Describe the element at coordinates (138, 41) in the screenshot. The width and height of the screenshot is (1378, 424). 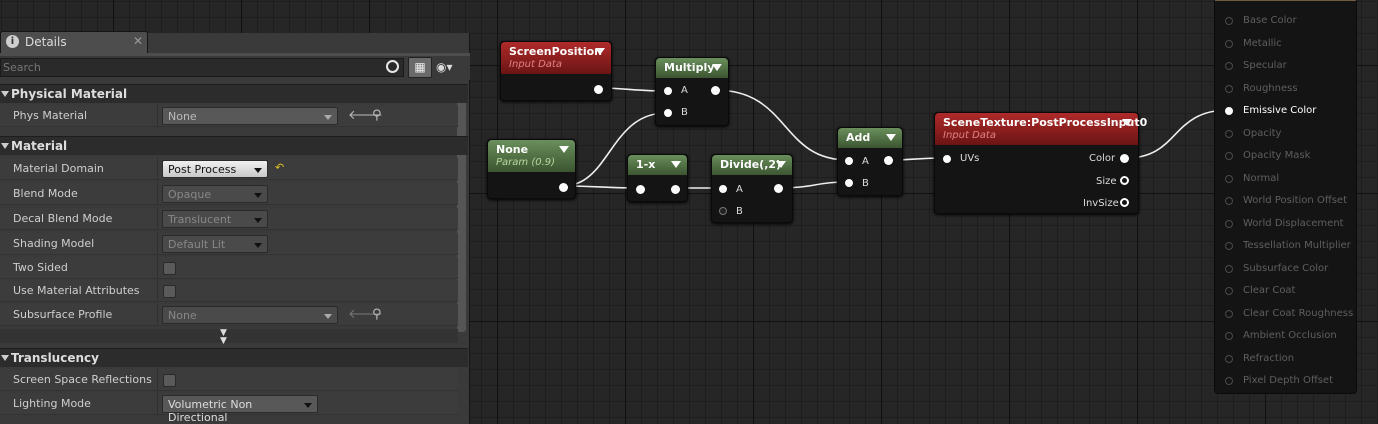
I see `close-icon: ✕` at that location.